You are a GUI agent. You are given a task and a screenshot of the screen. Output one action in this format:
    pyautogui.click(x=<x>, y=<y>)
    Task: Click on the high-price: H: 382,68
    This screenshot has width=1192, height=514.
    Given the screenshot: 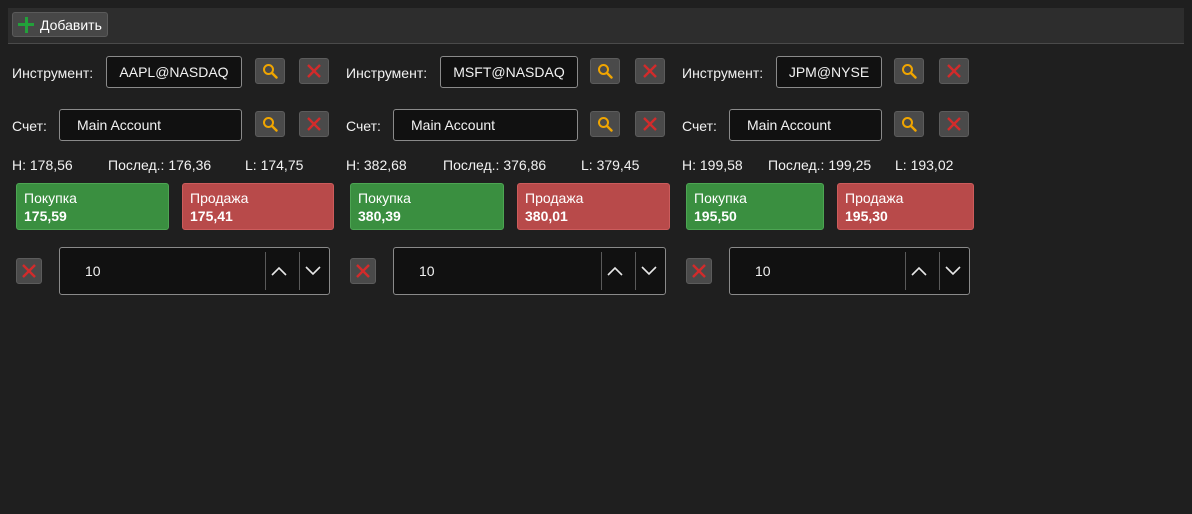 What is the action you would take?
    pyautogui.click(x=376, y=165)
    